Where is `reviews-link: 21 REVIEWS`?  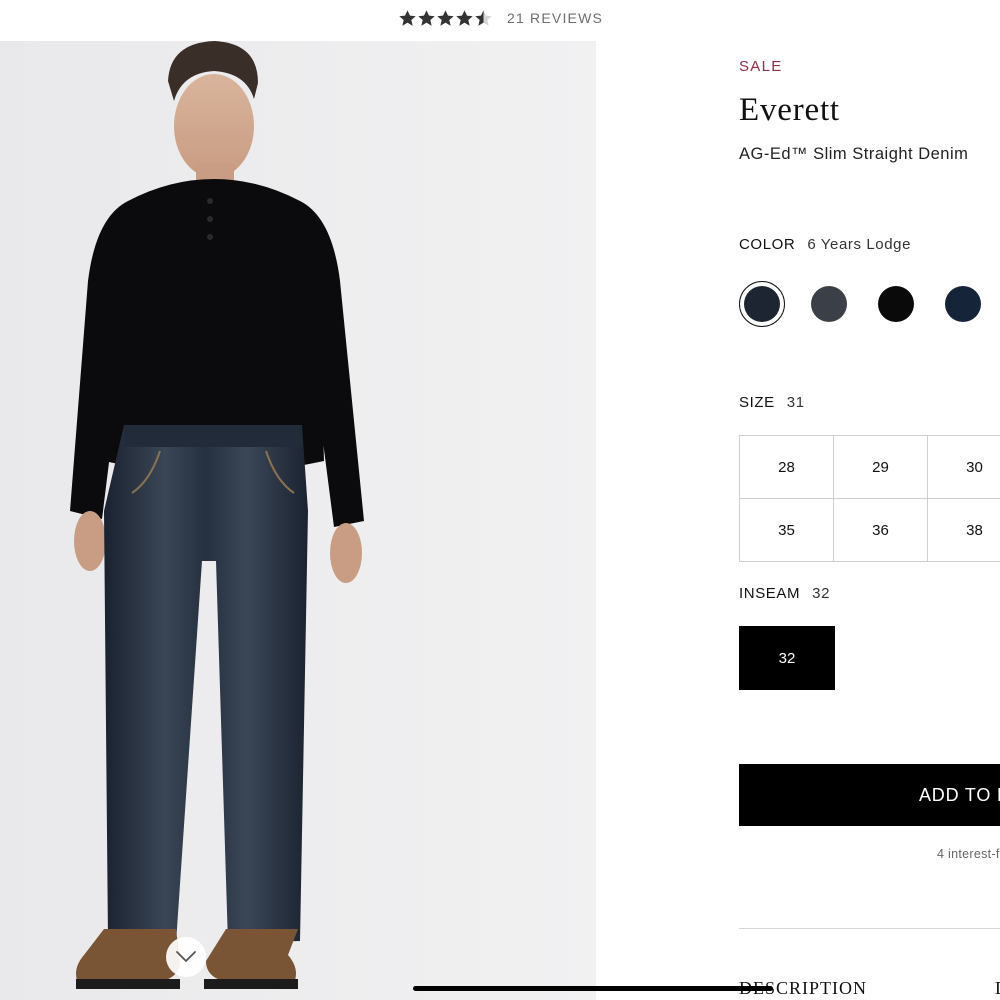
reviews-link: 21 REVIEWS is located at coordinates (555, 18).